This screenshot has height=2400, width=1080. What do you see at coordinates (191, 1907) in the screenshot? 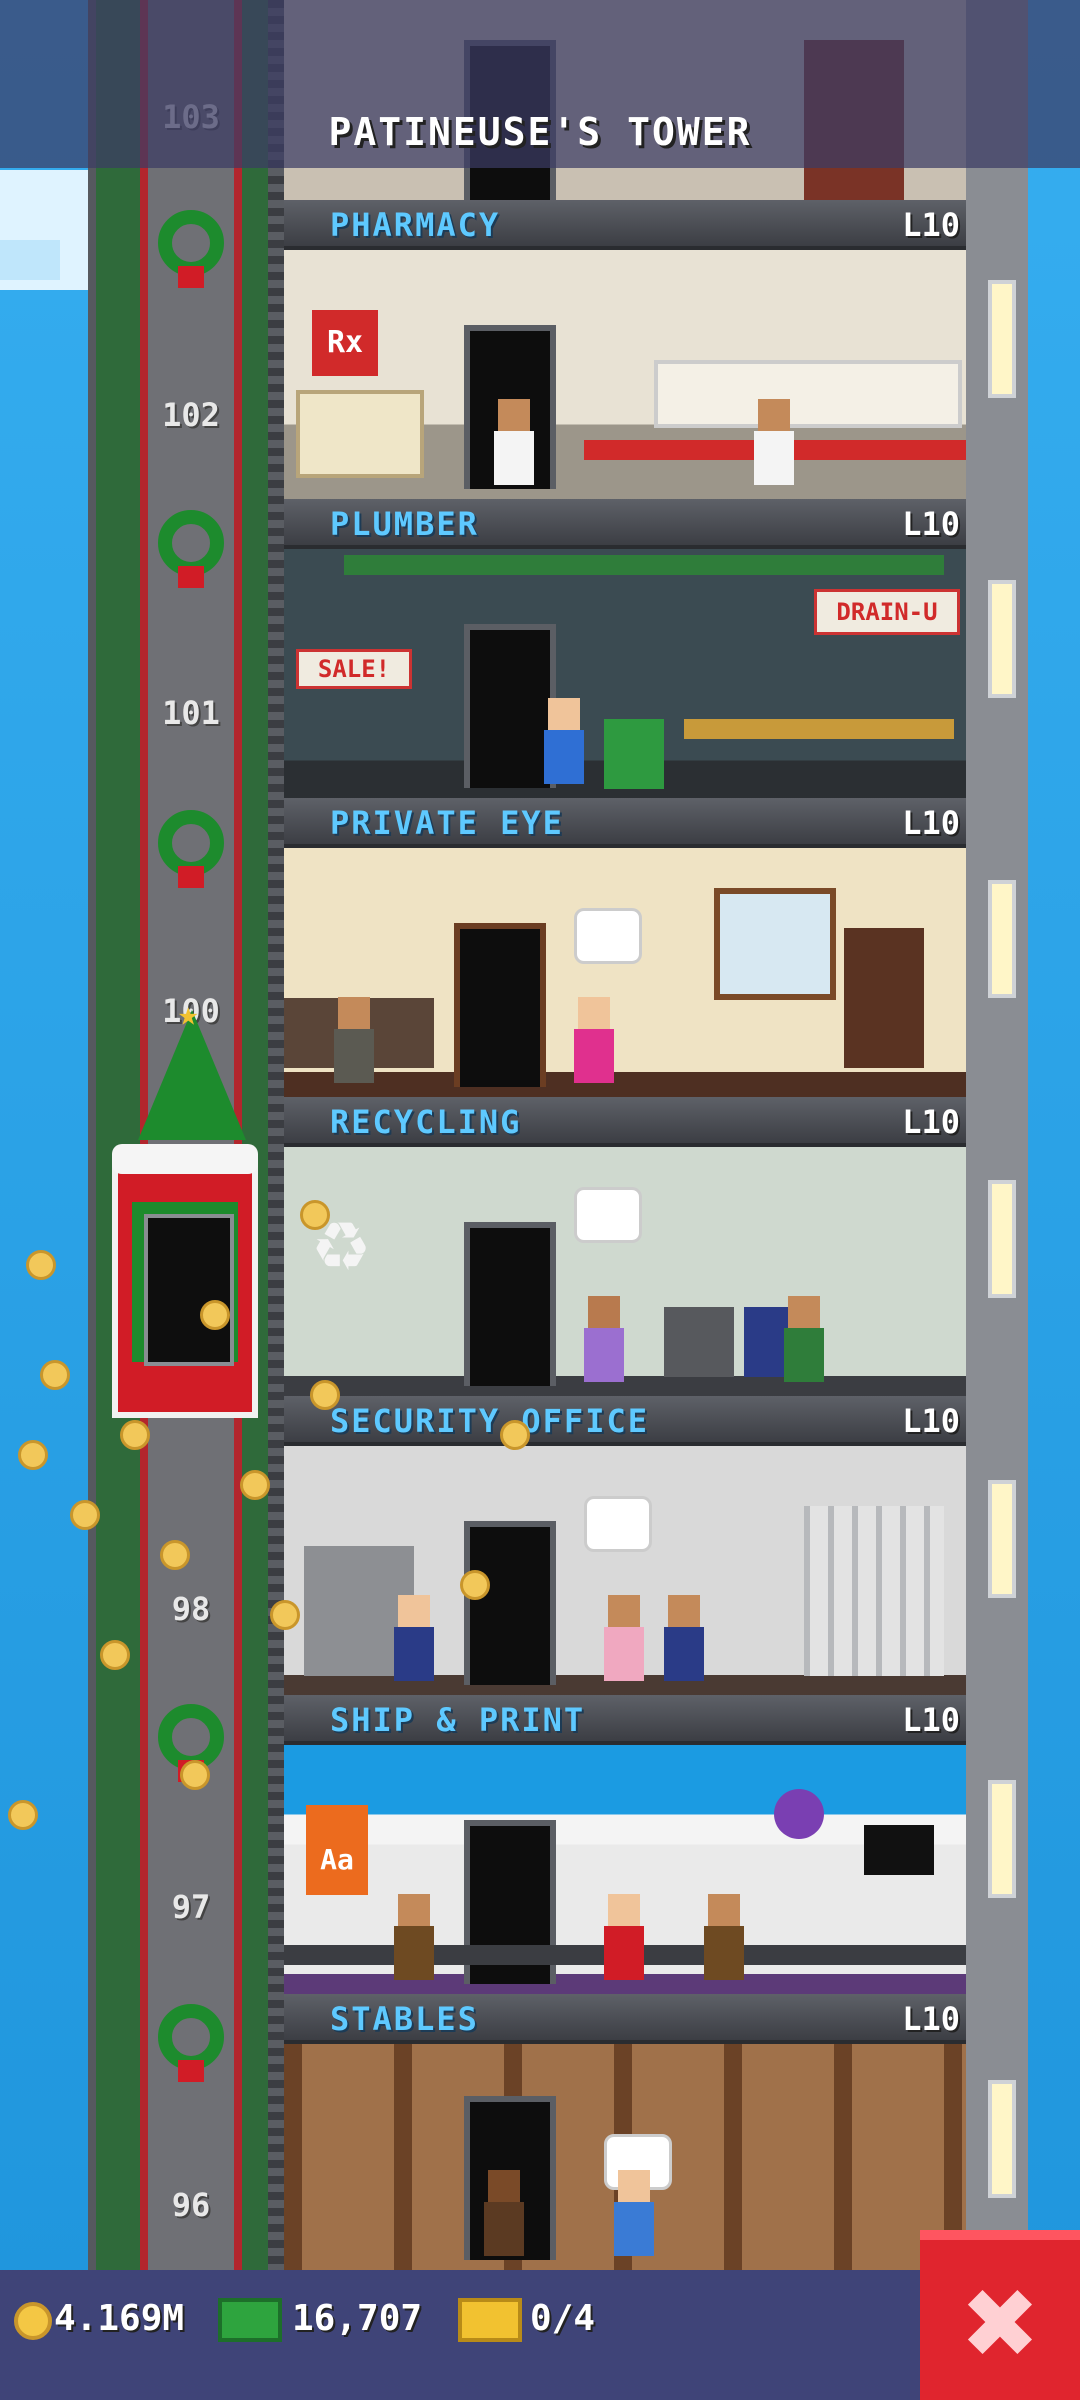
I see `elevator-floor-number: 97` at bounding box center [191, 1907].